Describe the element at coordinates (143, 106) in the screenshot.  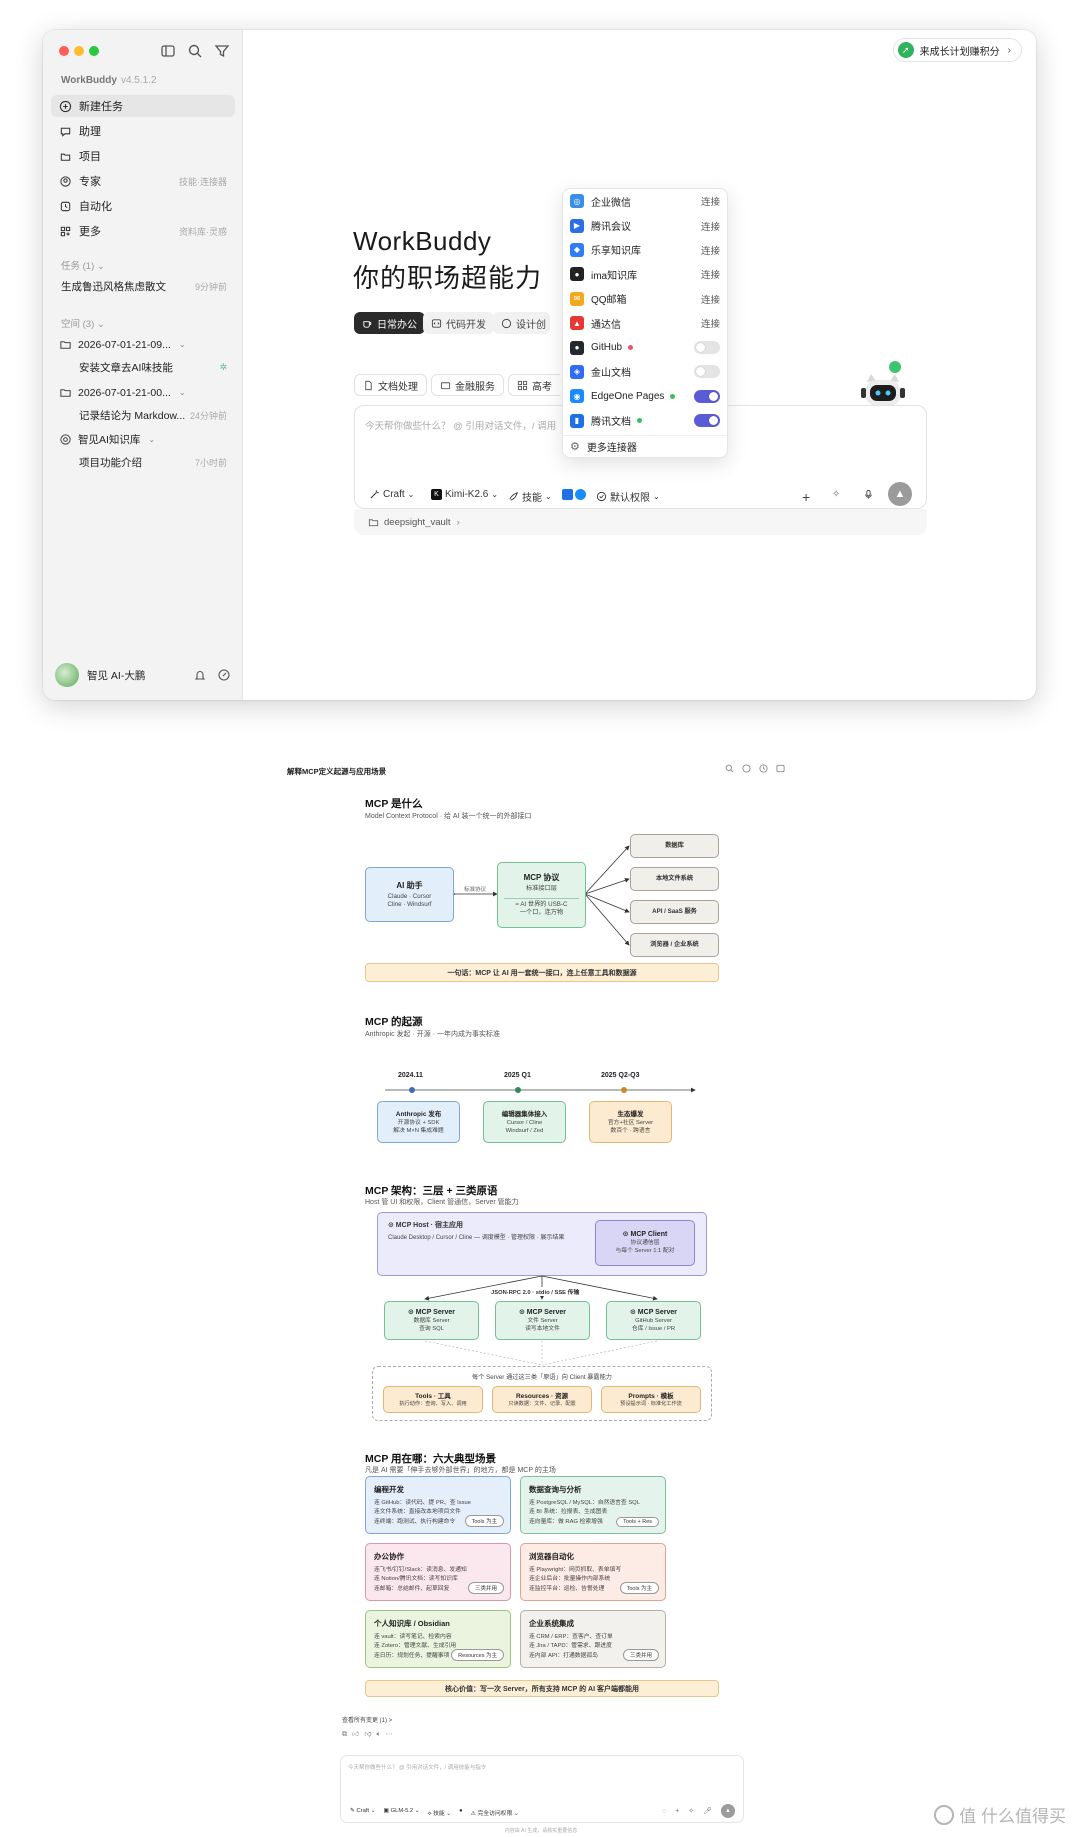
I see `nav-item-new-task: 新建任务` at that location.